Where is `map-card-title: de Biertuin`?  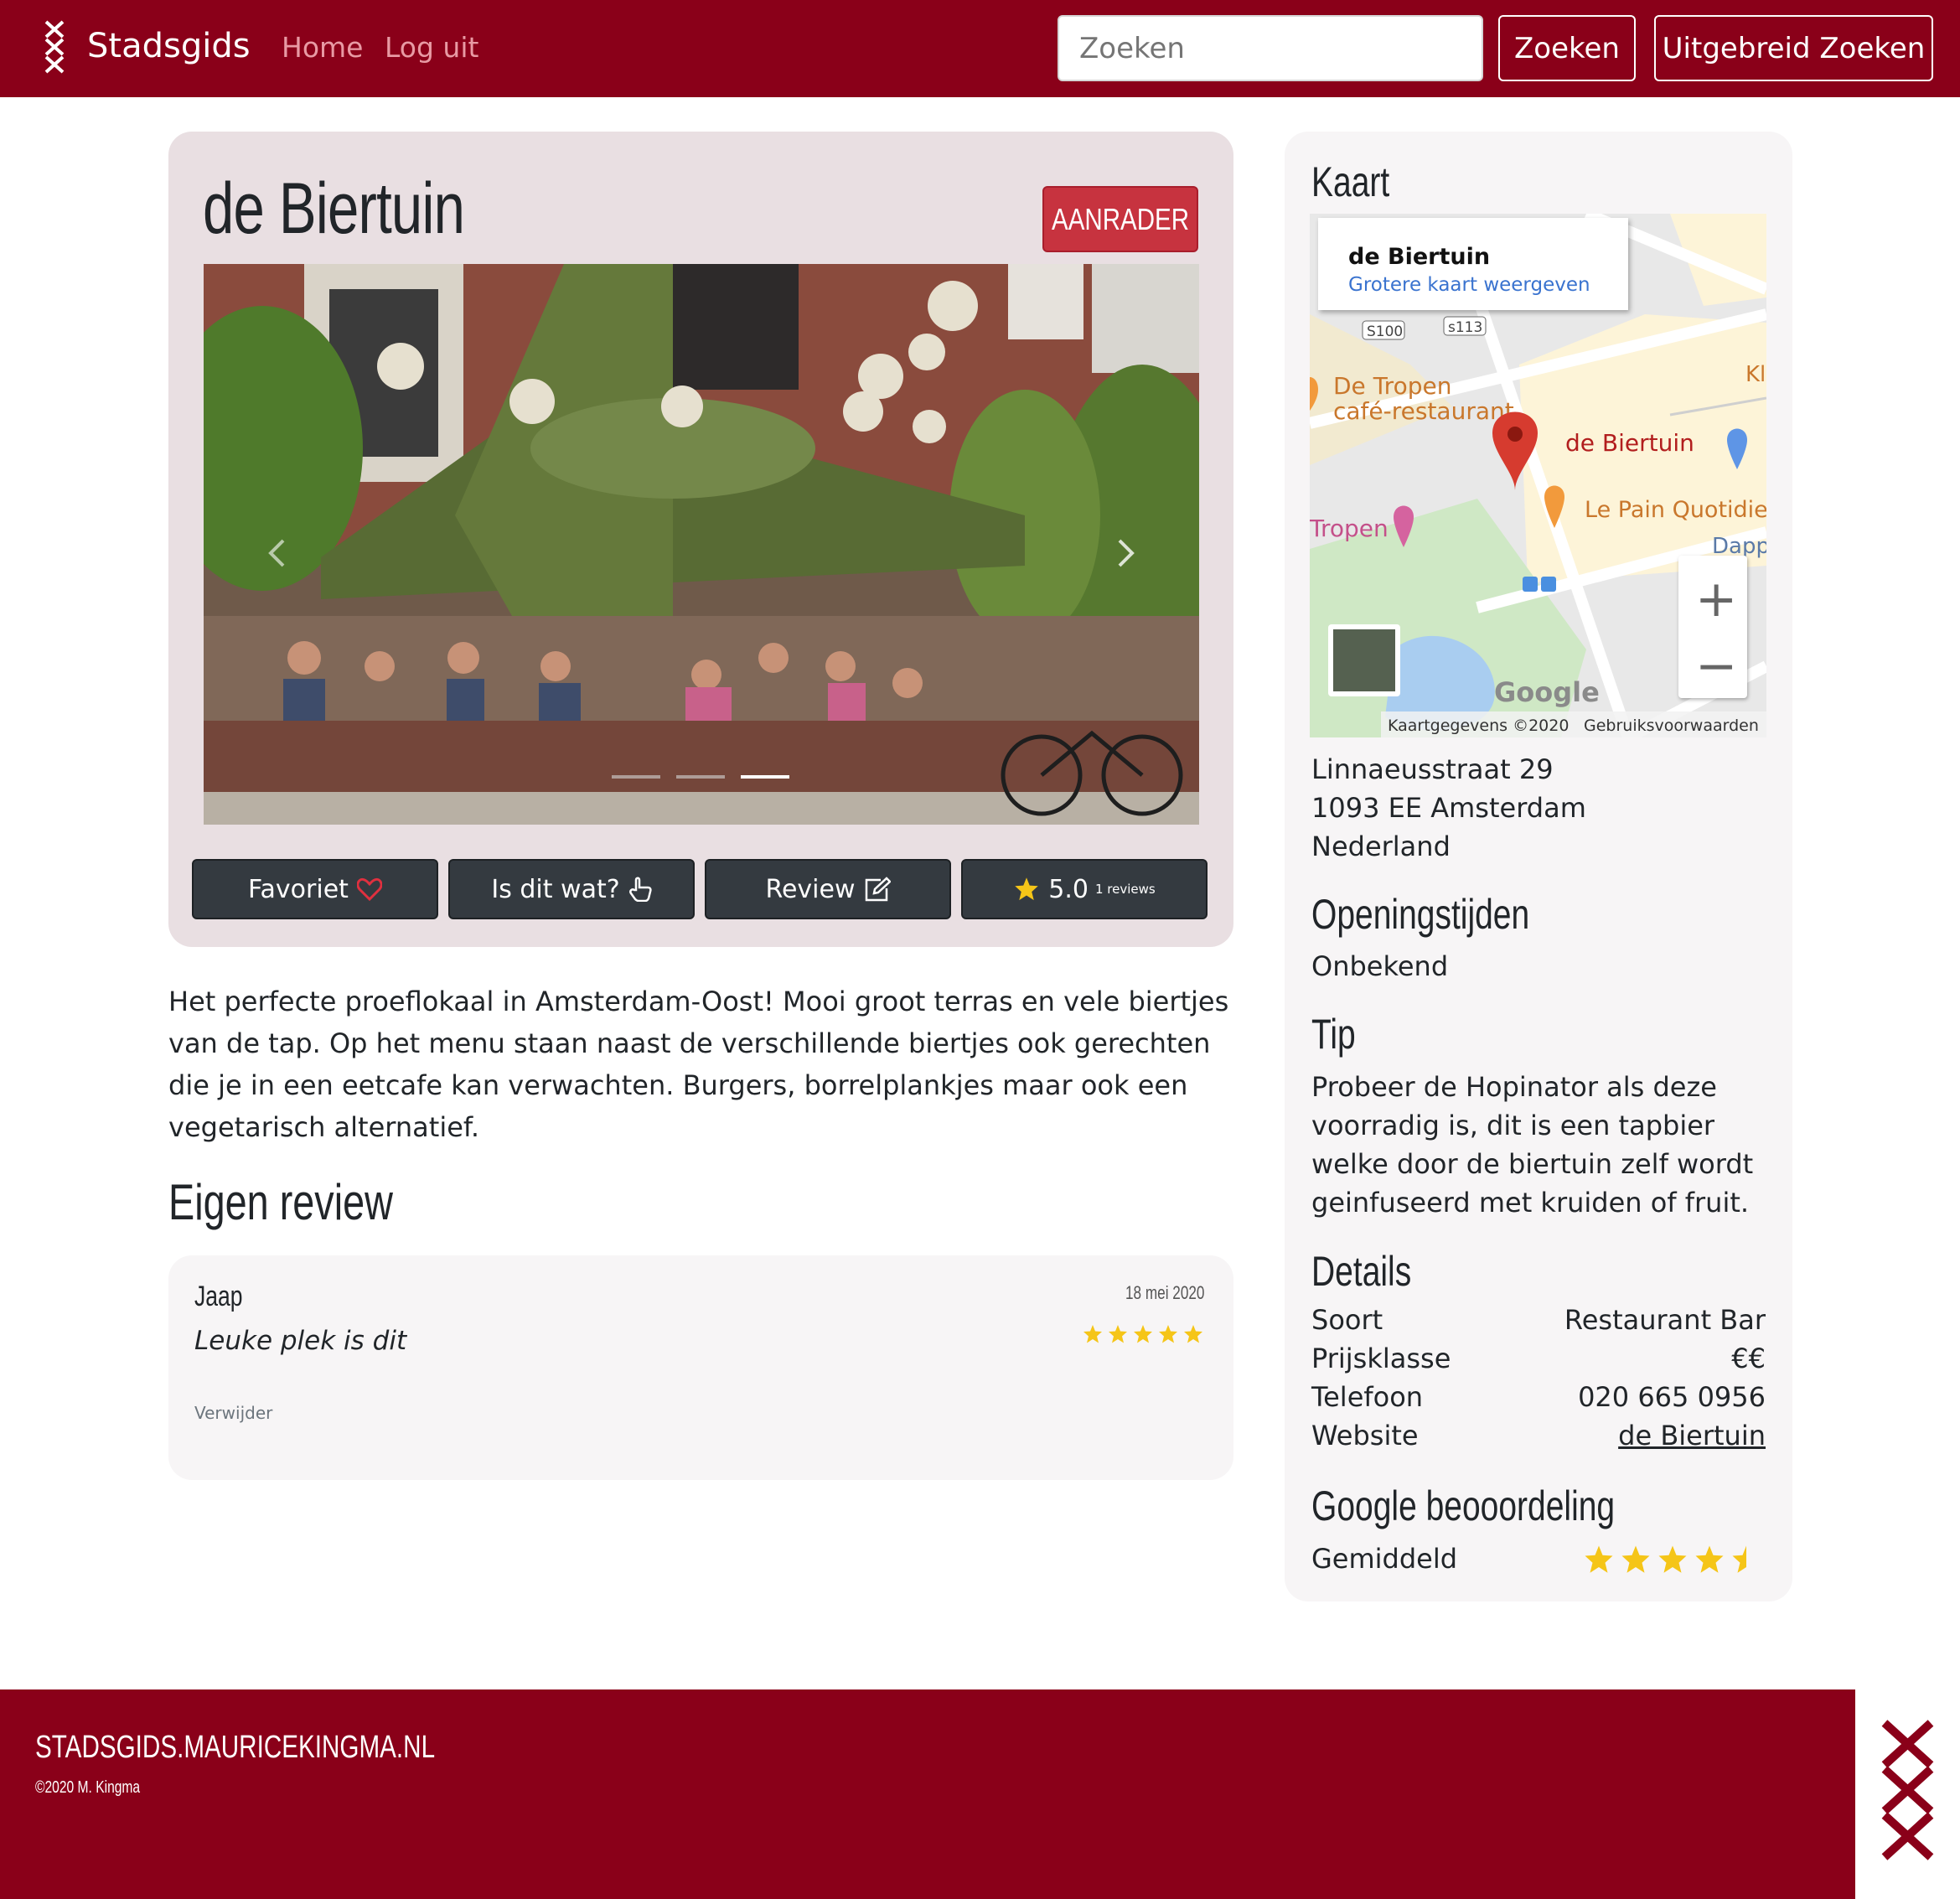 map-card-title: de Biertuin is located at coordinates (1419, 257).